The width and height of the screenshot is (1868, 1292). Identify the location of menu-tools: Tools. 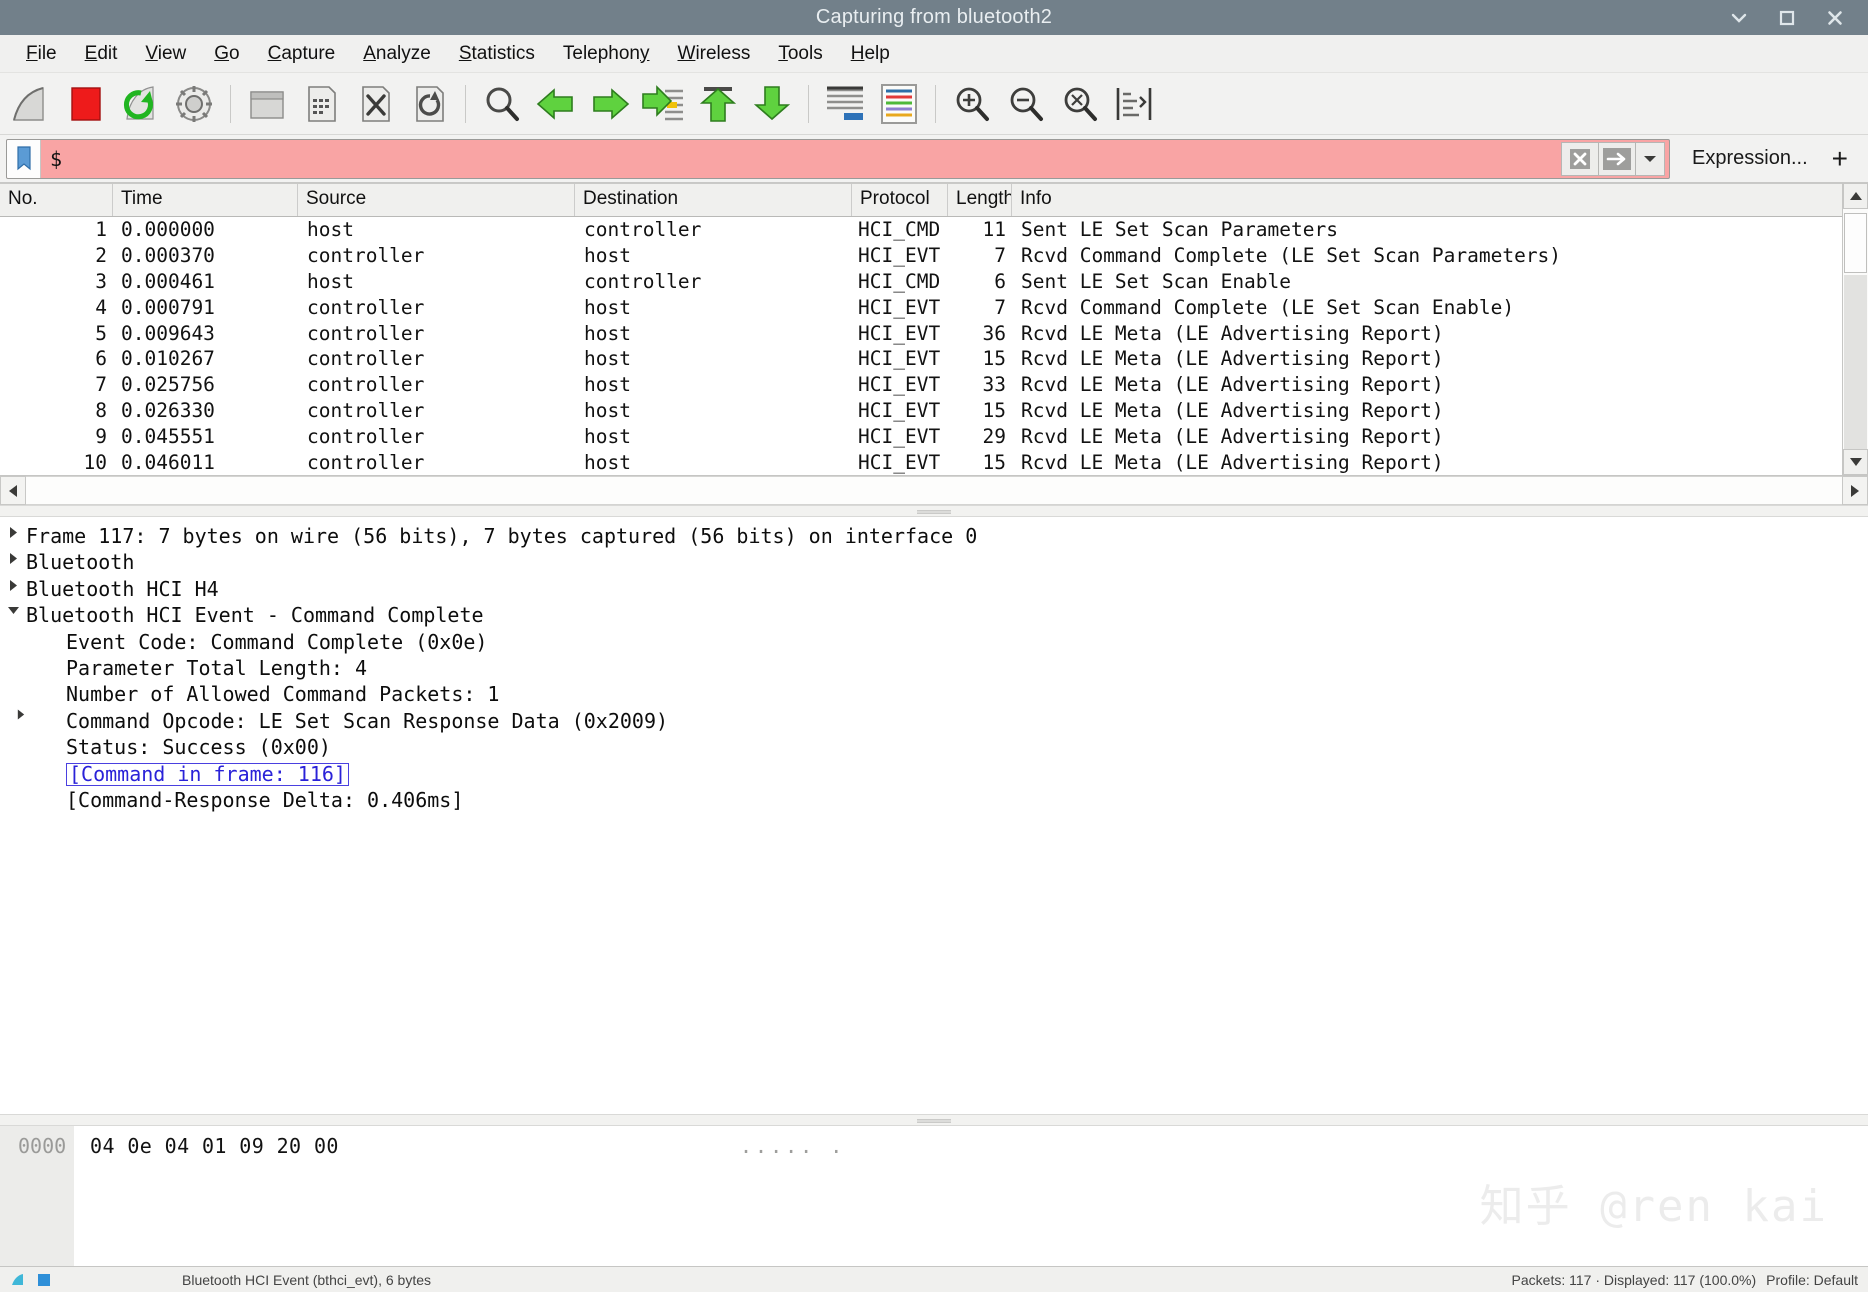
(800, 54).